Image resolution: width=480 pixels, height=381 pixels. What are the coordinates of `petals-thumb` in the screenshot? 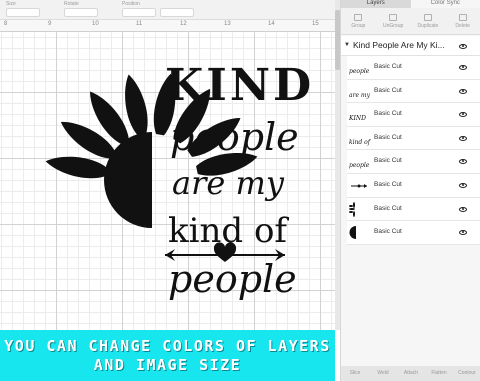 It's located at (352, 209).